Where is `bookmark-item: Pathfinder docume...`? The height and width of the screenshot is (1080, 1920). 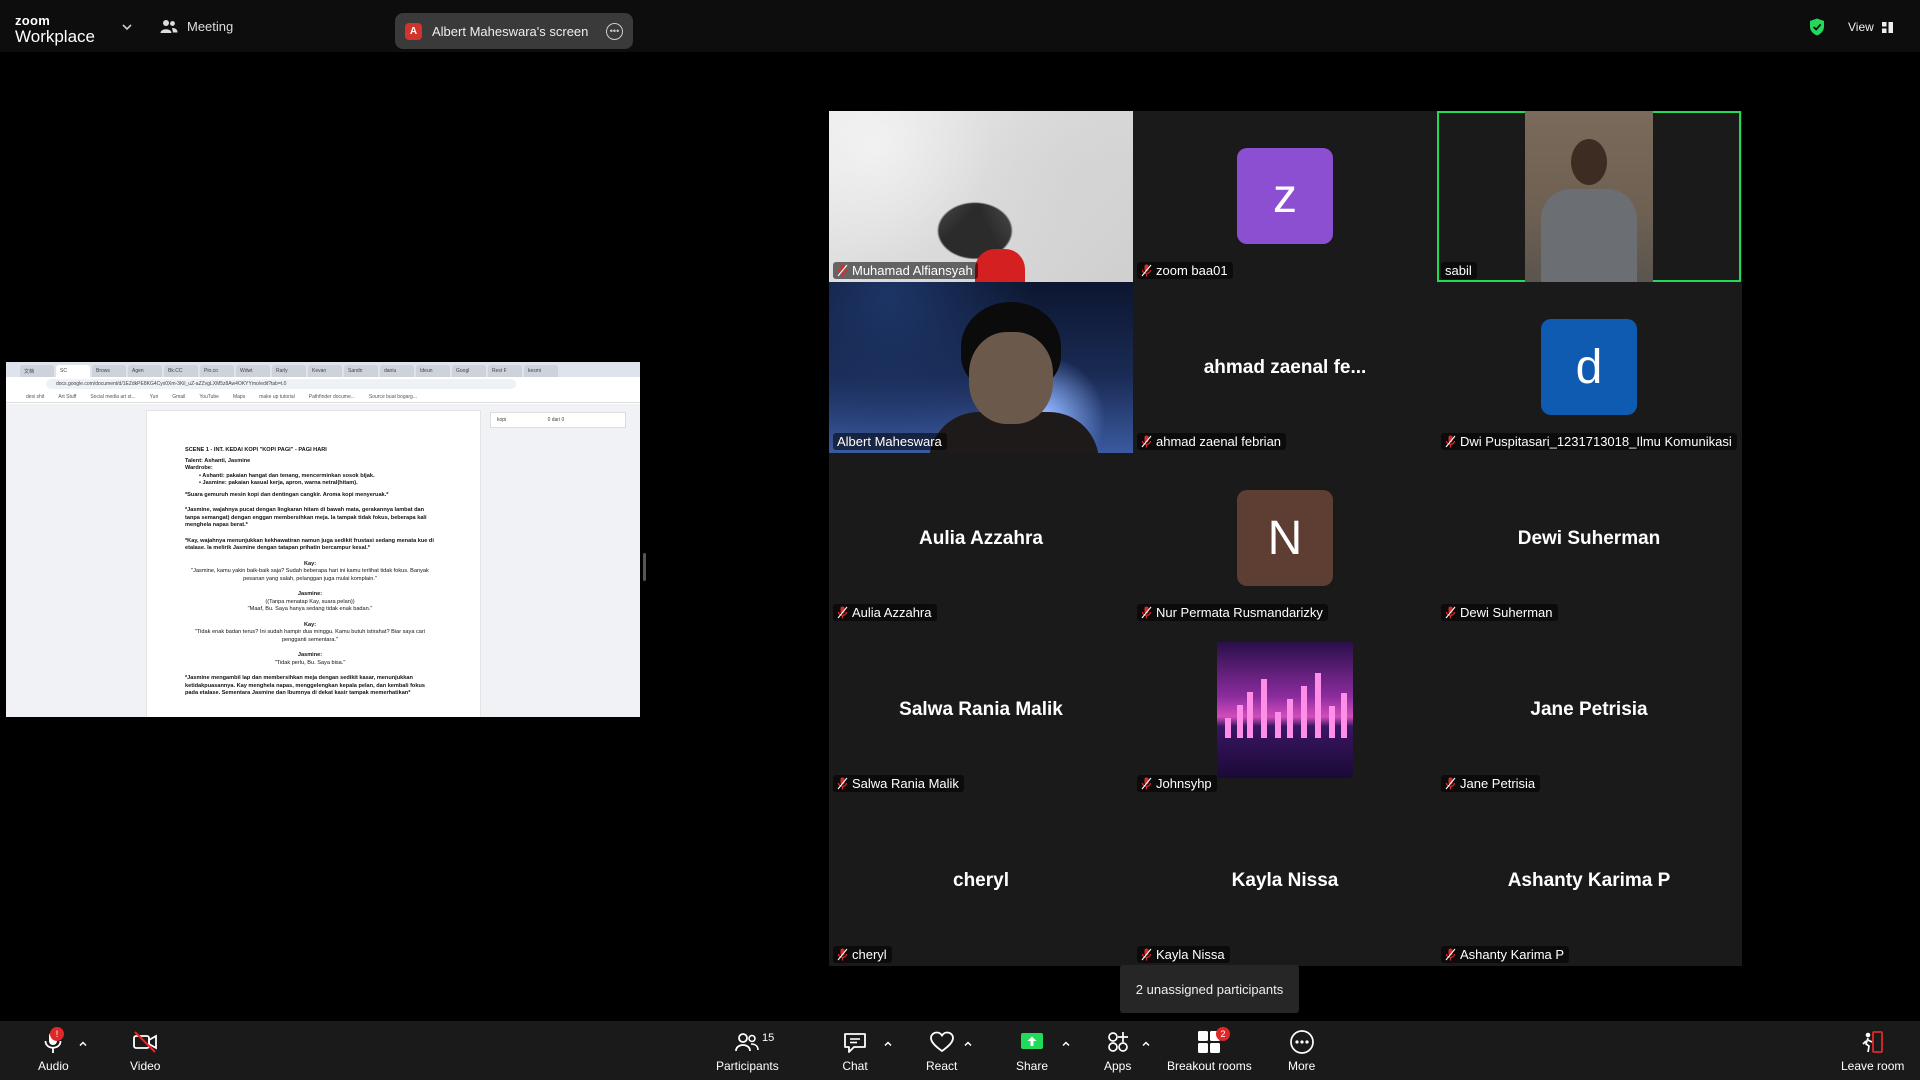
bookmark-item: Pathfinder docume... is located at coordinates (332, 397).